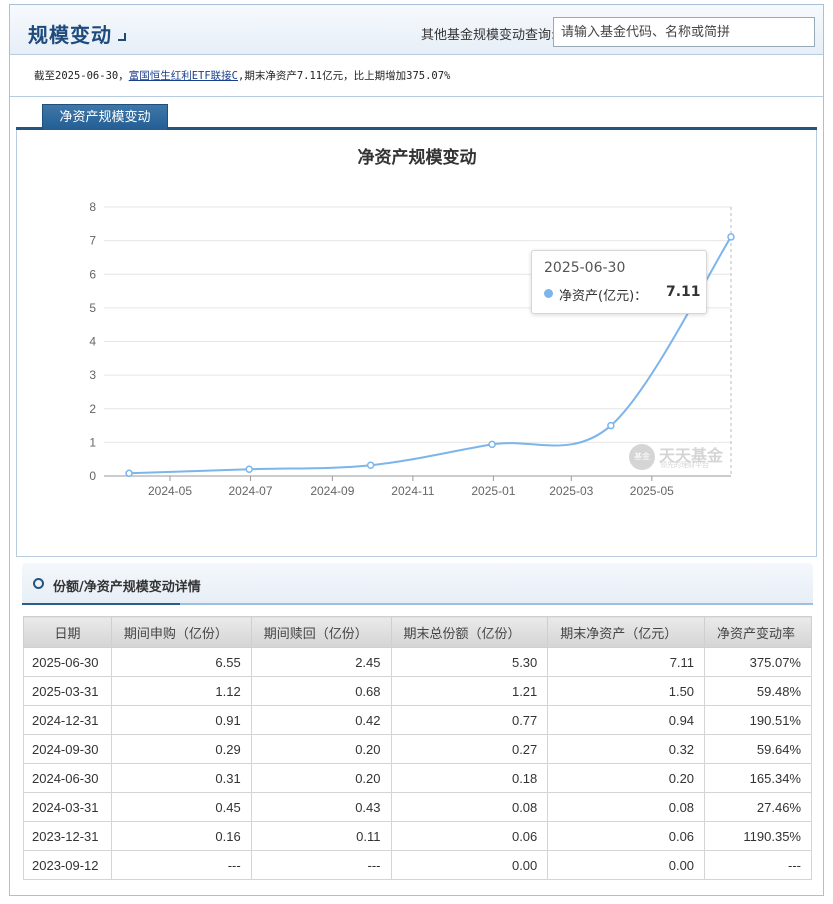 The image size is (833, 904). I want to click on chart-tooltip: 2025-06-30 净资产(亿元)： 7.11, so click(619, 282).